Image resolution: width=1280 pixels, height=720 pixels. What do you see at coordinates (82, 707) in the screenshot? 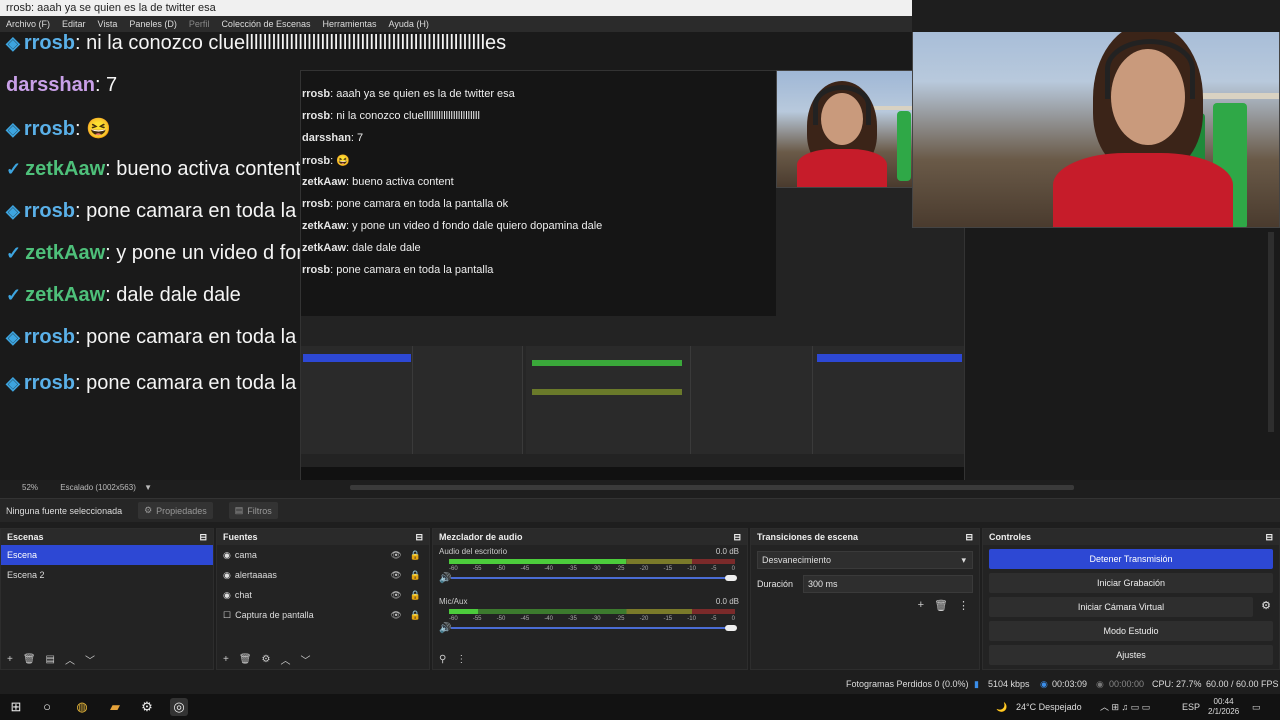
I see `chrome-icon: ◍` at bounding box center [82, 707].